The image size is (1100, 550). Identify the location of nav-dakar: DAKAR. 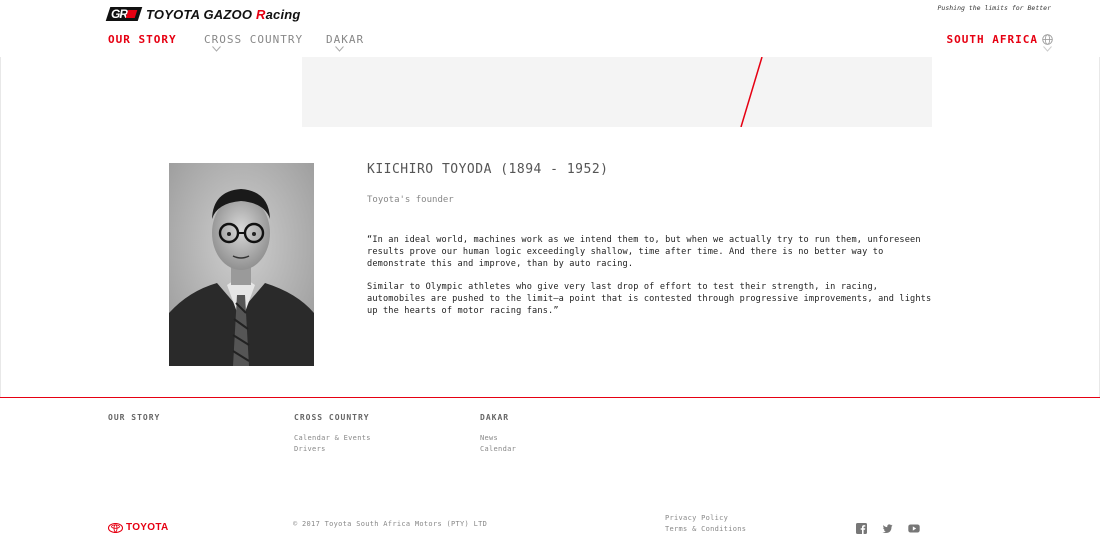
(345, 39).